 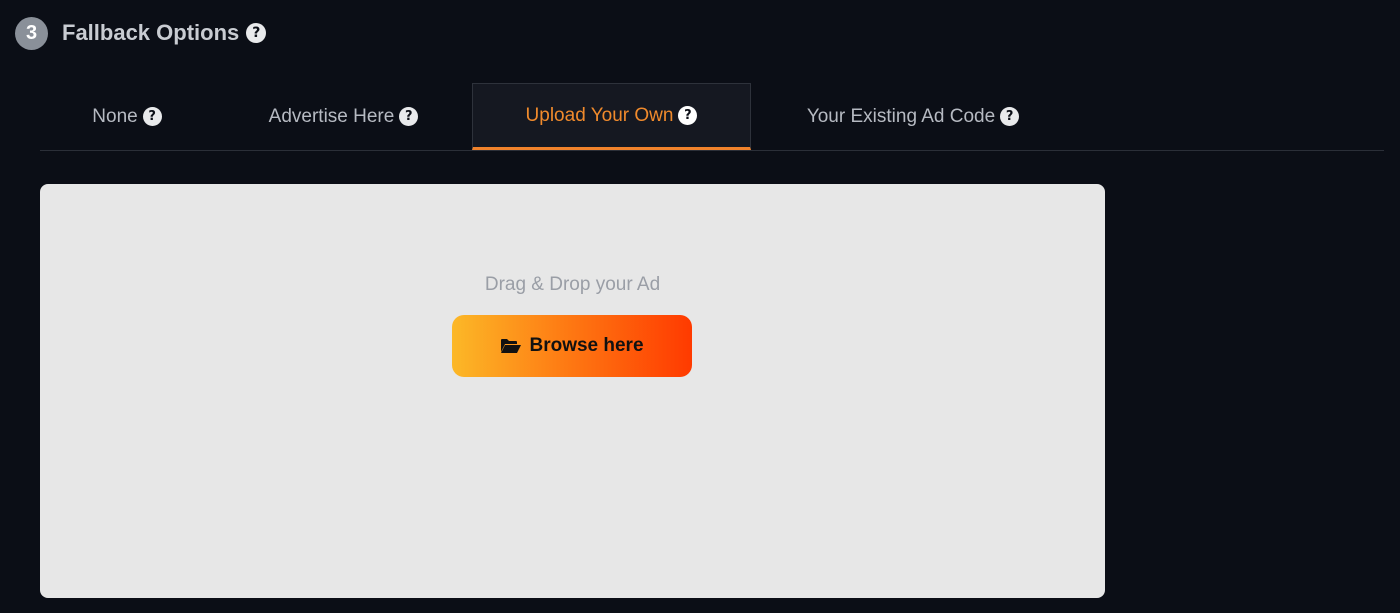 I want to click on tab-advertise-here: Advertise Here ?, so click(x=343, y=116).